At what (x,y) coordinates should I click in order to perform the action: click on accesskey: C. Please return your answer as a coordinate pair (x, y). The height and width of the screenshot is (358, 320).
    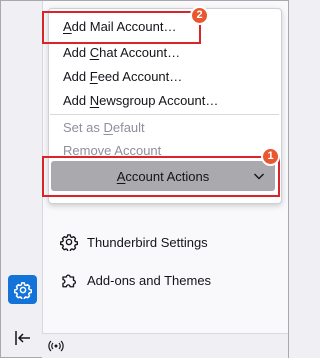
    Looking at the image, I should click on (94, 52).